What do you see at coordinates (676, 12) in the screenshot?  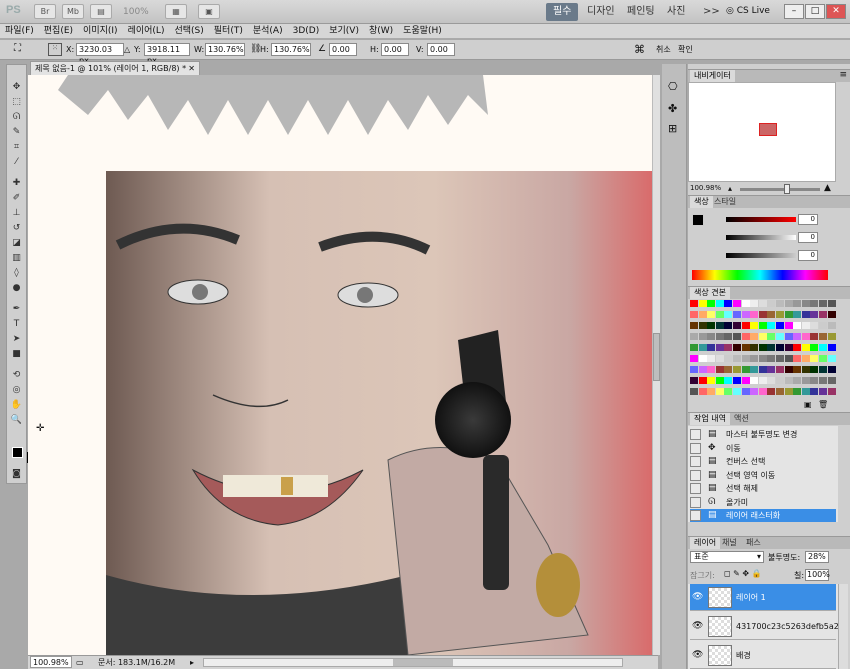 I see `workspace-photography: 사진` at bounding box center [676, 12].